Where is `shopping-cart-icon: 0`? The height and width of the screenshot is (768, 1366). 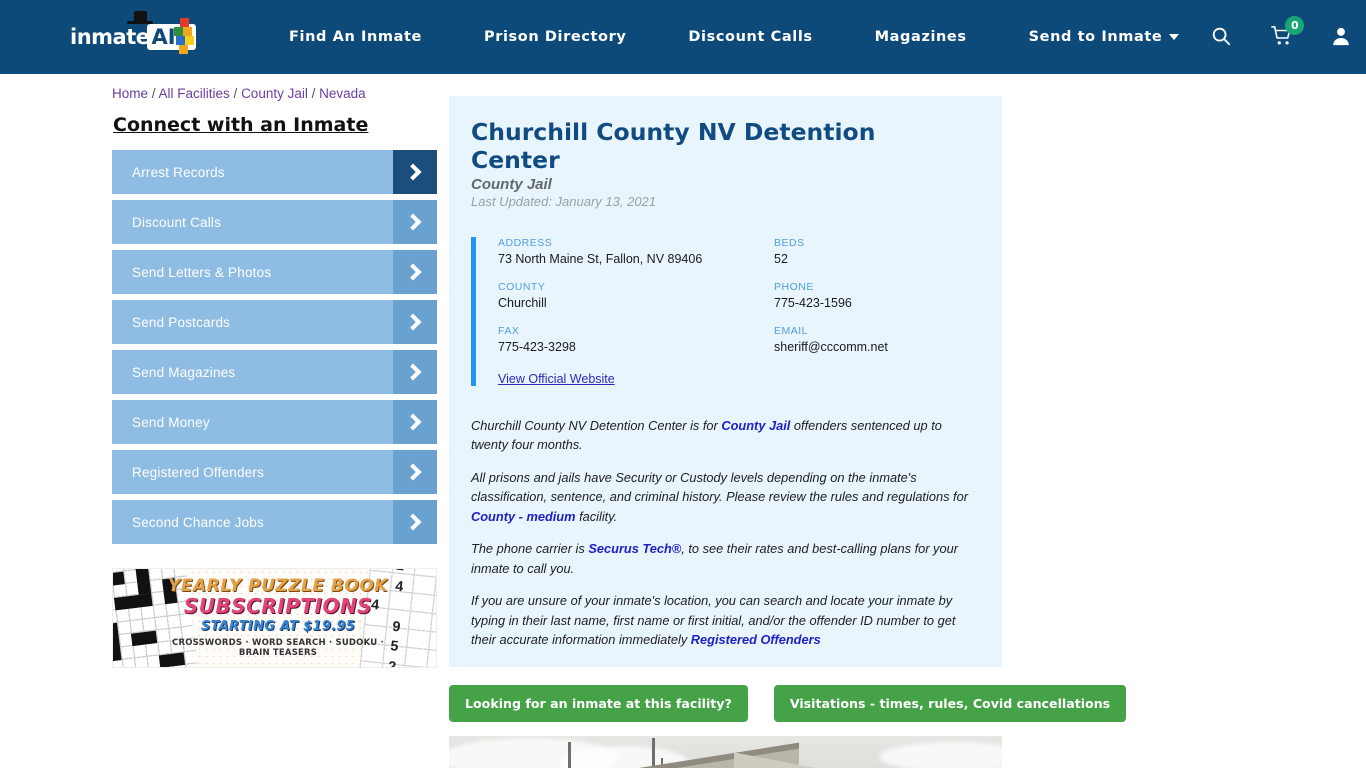
shopping-cart-icon: 0 is located at coordinates (1287, 32).